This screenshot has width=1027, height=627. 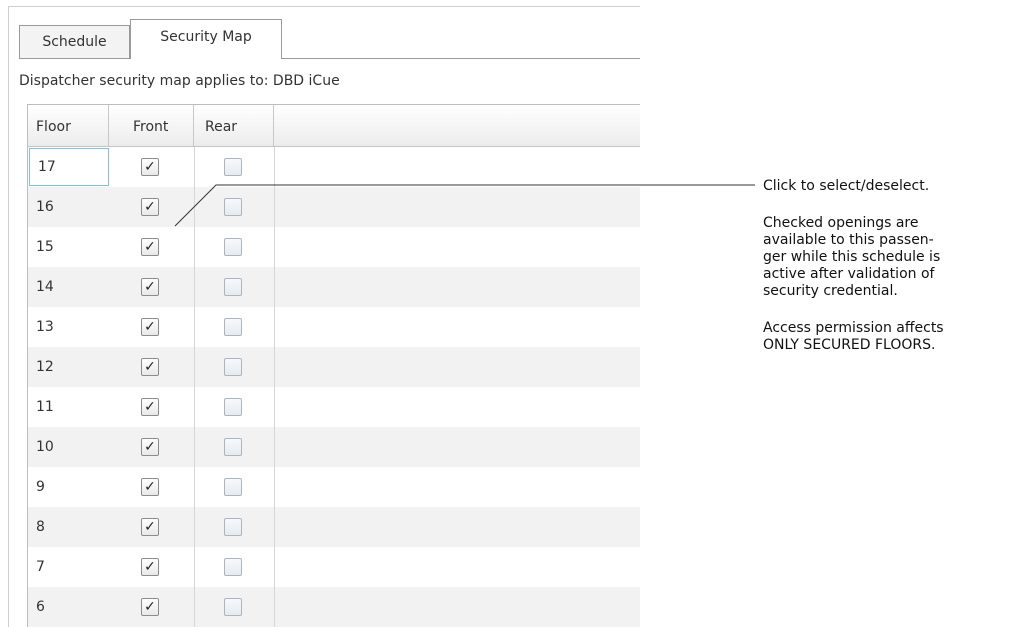 What do you see at coordinates (68, 607) in the screenshot?
I see `floor-cell: 6` at bounding box center [68, 607].